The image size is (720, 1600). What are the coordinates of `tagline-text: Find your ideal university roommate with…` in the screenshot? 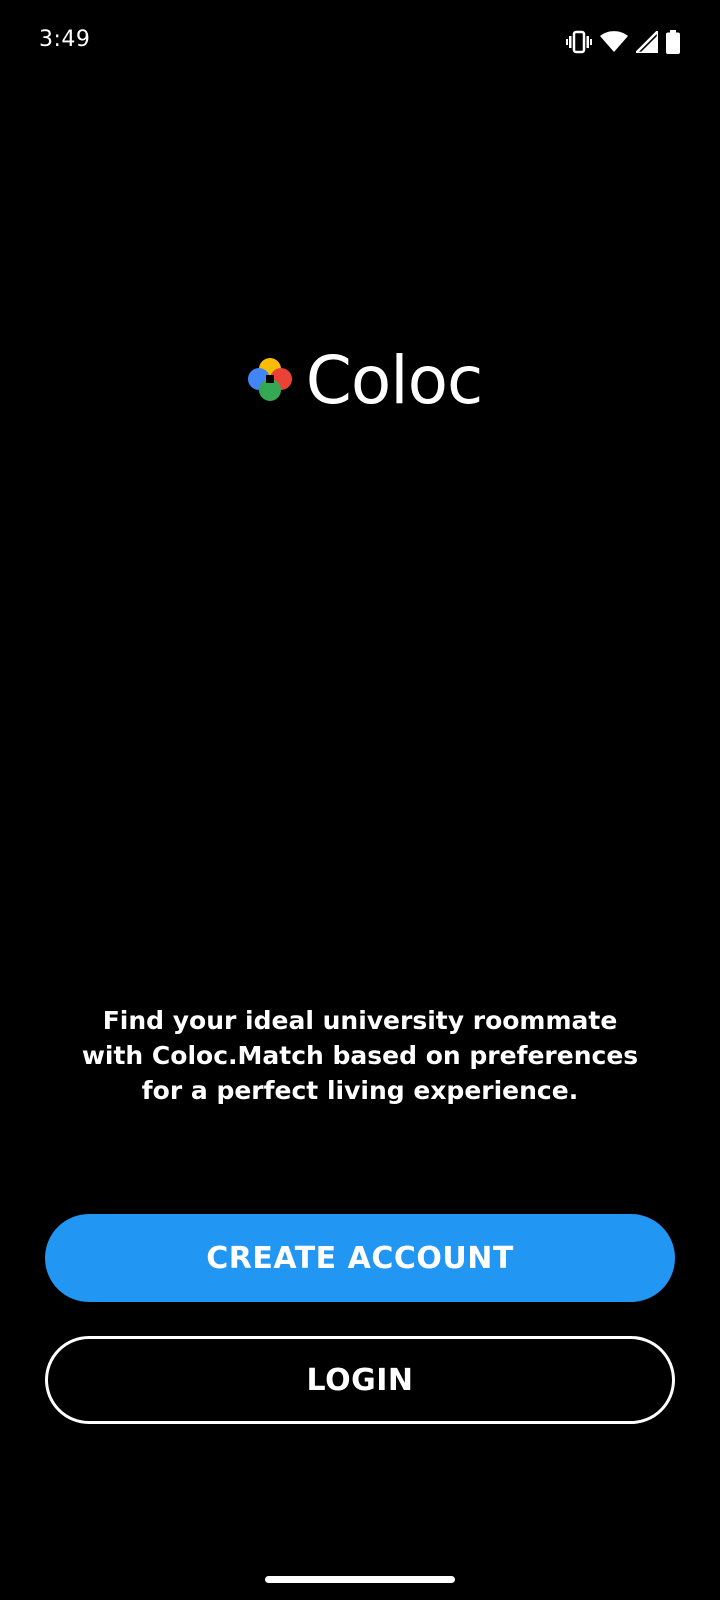 It's located at (360, 1055).